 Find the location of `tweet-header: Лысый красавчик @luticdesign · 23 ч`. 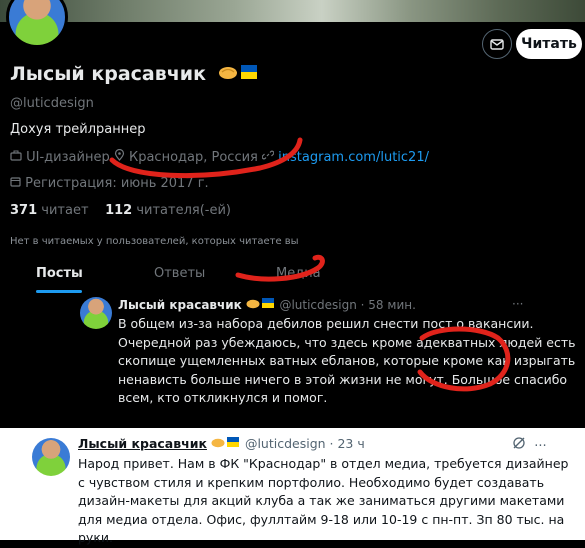

tweet-header: Лысый красавчик @luticdesign · 23 ч is located at coordinates (221, 443).